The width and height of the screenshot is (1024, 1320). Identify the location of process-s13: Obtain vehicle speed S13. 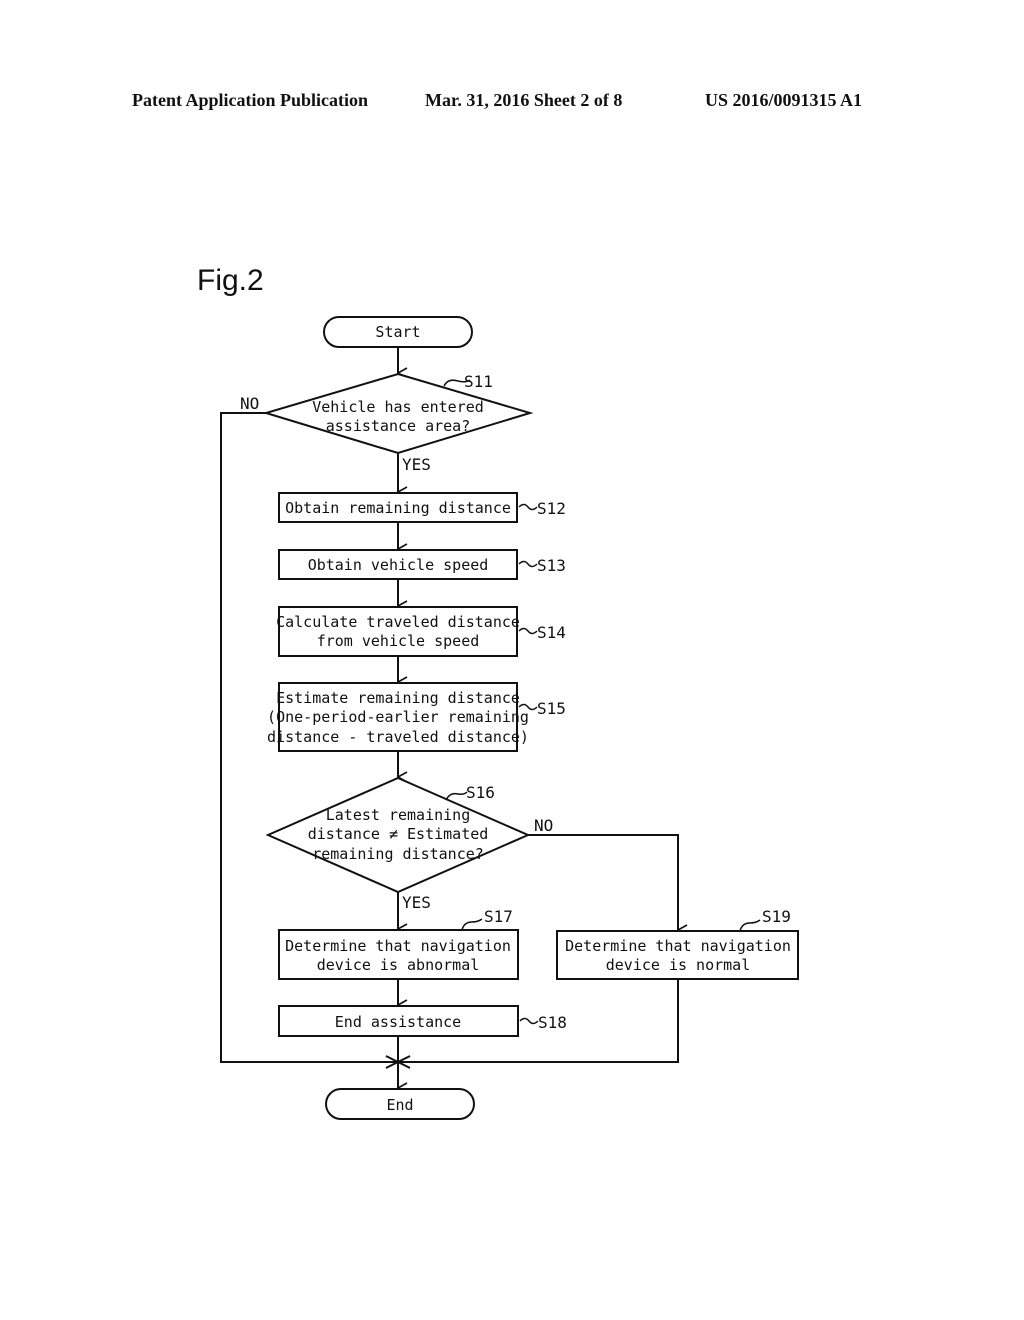
(422, 564).